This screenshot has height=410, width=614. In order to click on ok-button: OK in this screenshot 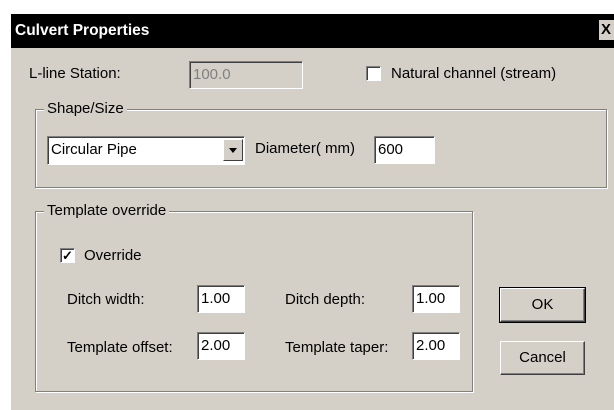, I will do `click(542, 305)`.